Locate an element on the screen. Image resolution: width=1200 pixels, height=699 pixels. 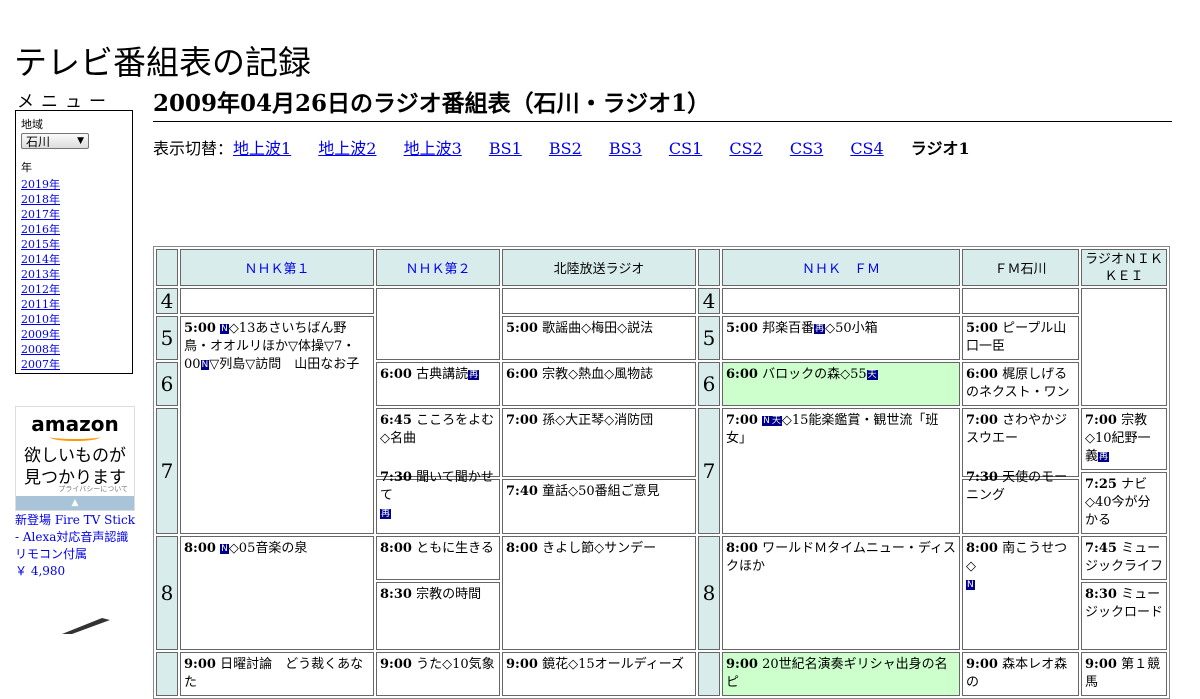
channel-header-fmishikawa: ＦＭ石川 is located at coordinates (1020, 267).